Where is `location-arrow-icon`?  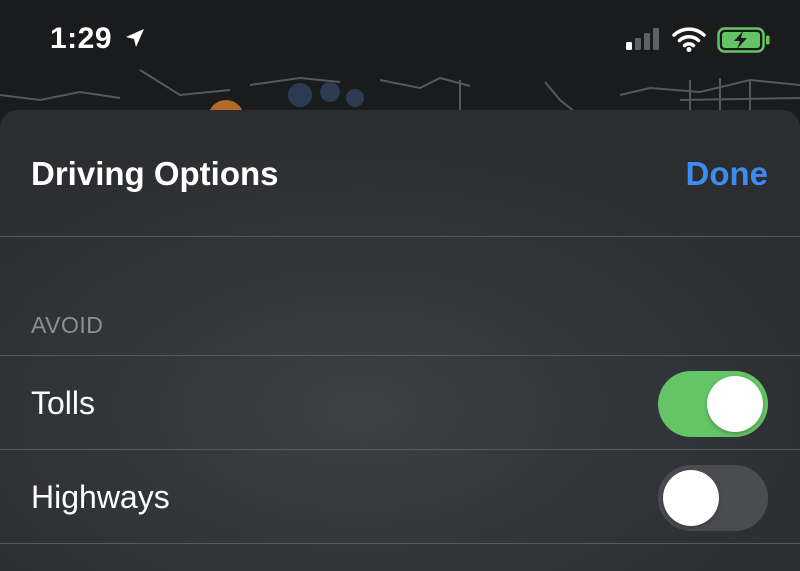 location-arrow-icon is located at coordinates (135, 40).